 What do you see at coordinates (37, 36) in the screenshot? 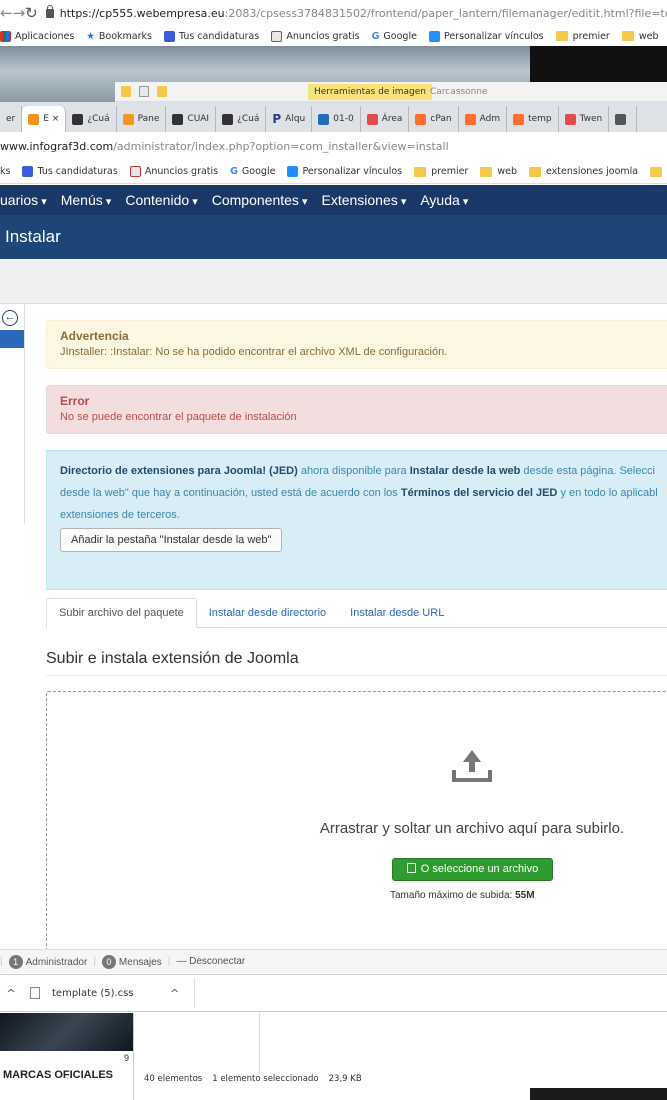
I see `bookmark-apps: Aplicaciones` at bounding box center [37, 36].